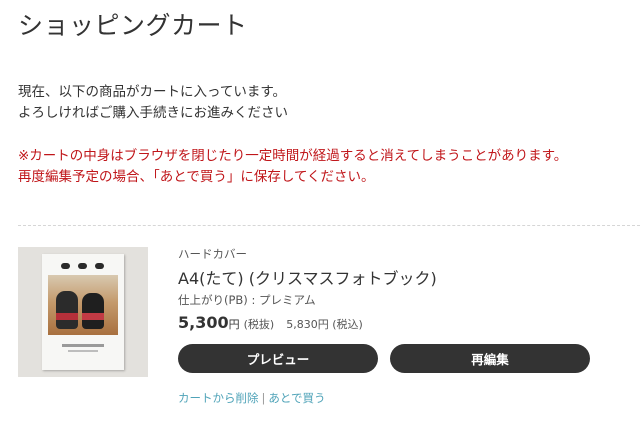  What do you see at coordinates (490, 358) in the screenshot?
I see `re-edit-button: 再編集` at bounding box center [490, 358].